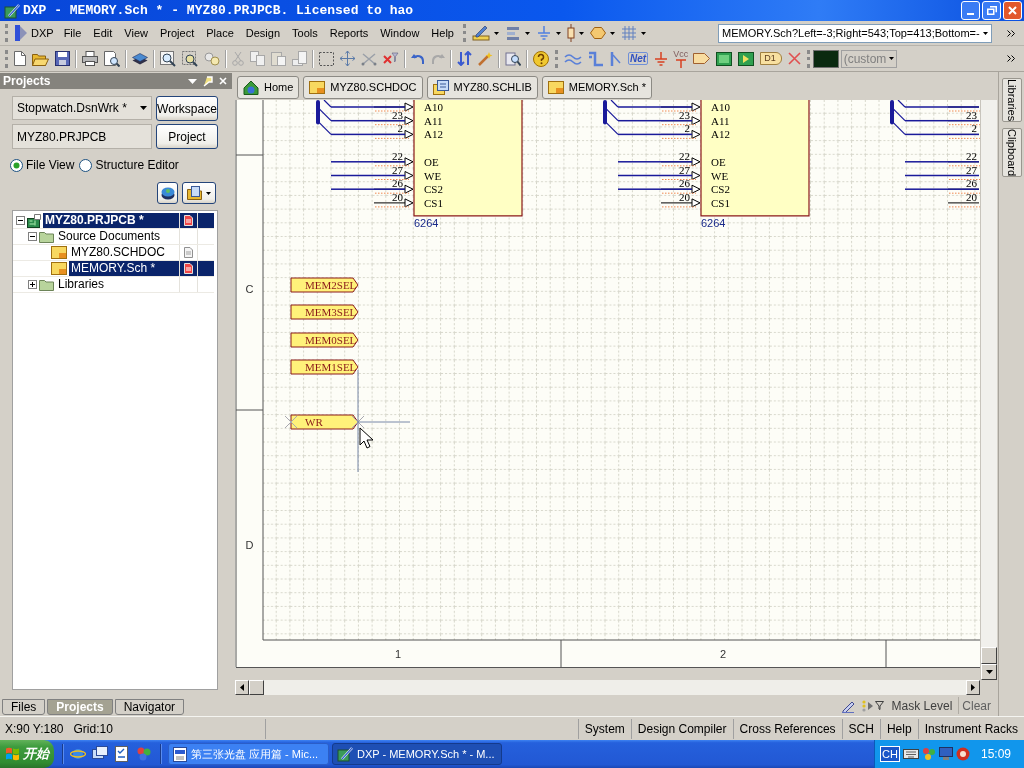 The image size is (1024, 768). I want to click on cursor-position: X:90 Y:180, so click(34, 729).